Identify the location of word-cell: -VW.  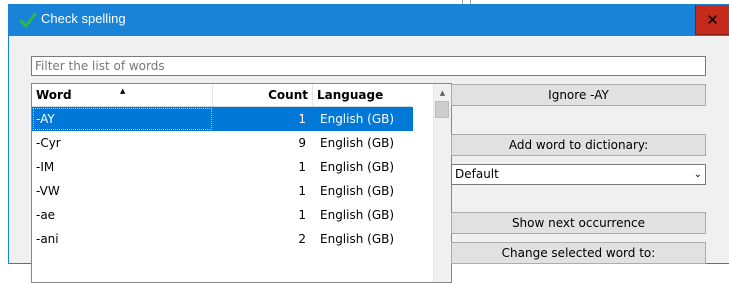
(48, 191).